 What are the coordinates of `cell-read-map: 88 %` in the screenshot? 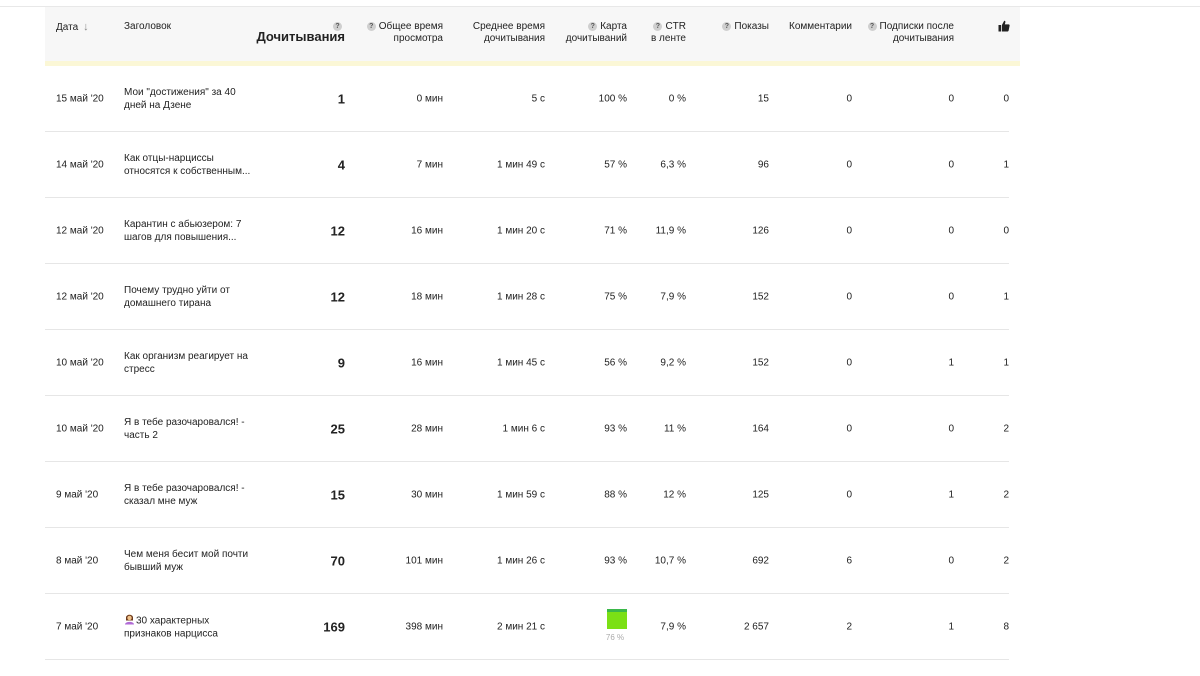 It's located at (615, 494).